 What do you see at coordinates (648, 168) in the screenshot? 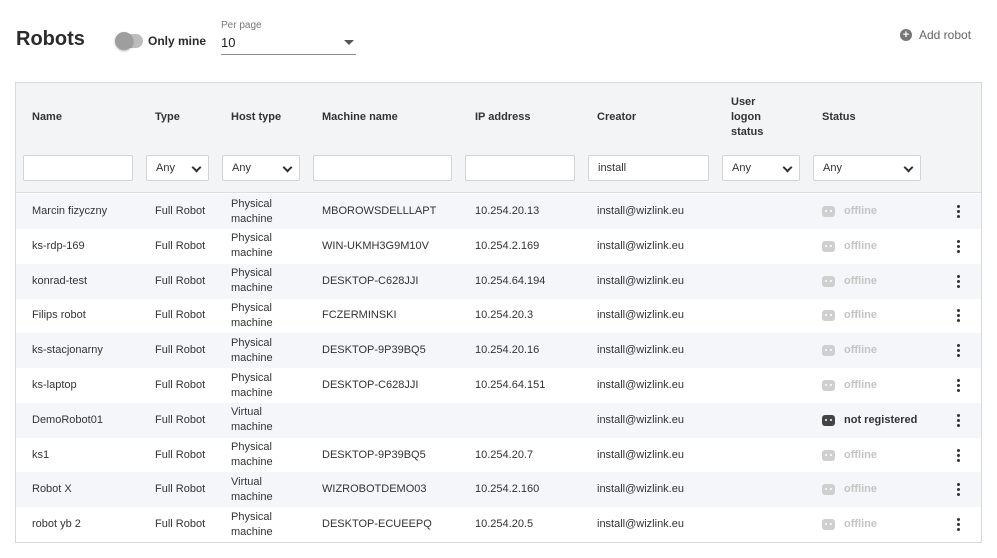
I see `creator-filter-input: install` at bounding box center [648, 168].